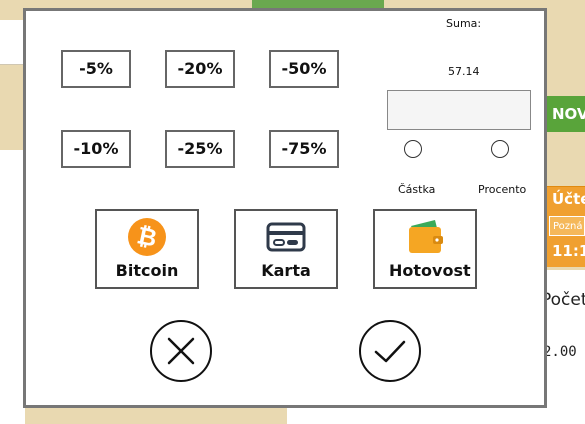 The image size is (585, 424). I want to click on count-label: Počet, so click(563, 300).